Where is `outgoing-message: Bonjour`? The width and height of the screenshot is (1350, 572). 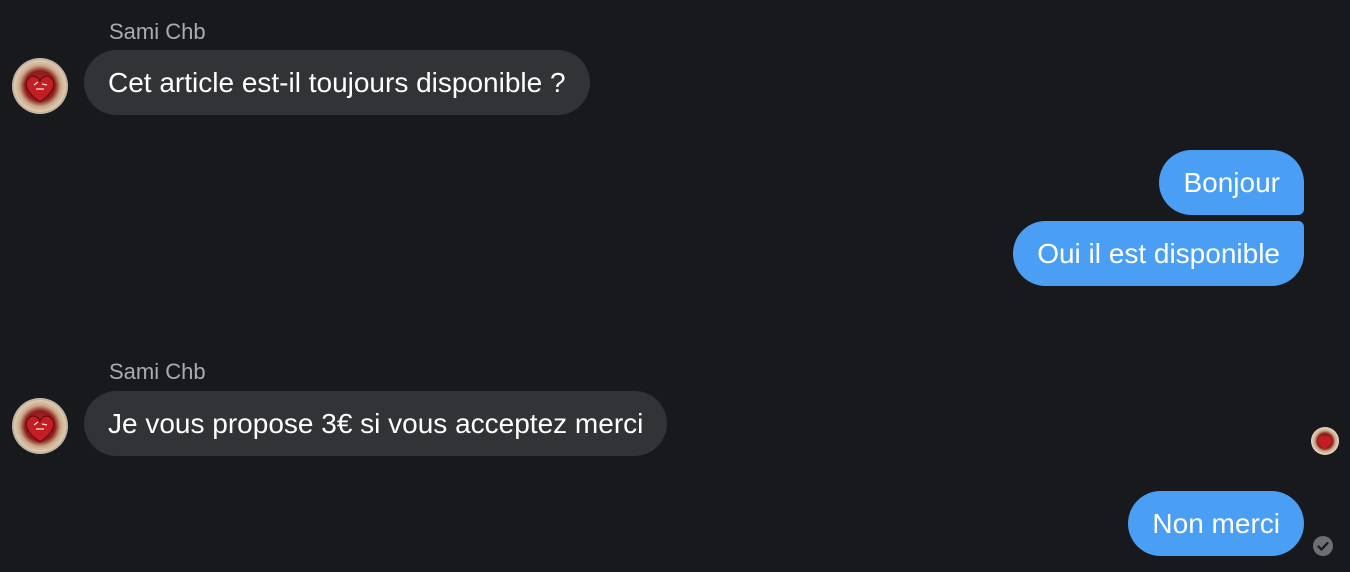 outgoing-message: Bonjour is located at coordinates (1231, 182).